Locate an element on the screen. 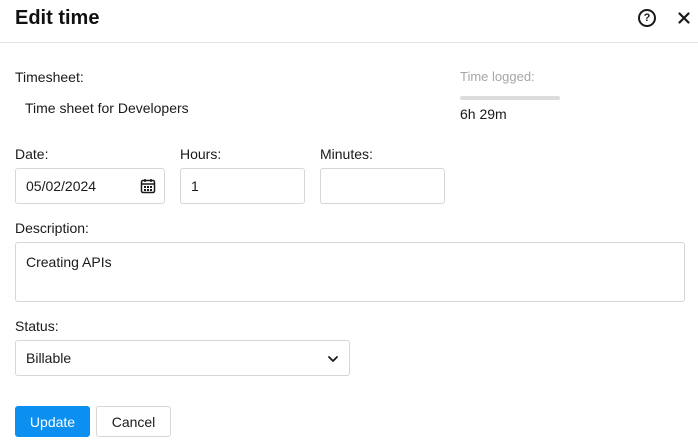  description-textarea: Creating APIs is located at coordinates (350, 272).